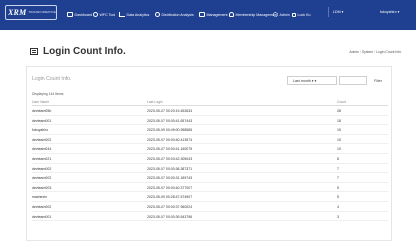 Image resolution: width=416 pixels, height=246 pixels. Describe the element at coordinates (256, 14) in the screenshot. I see `nav-membership-management-label: Membership Management` at that location.